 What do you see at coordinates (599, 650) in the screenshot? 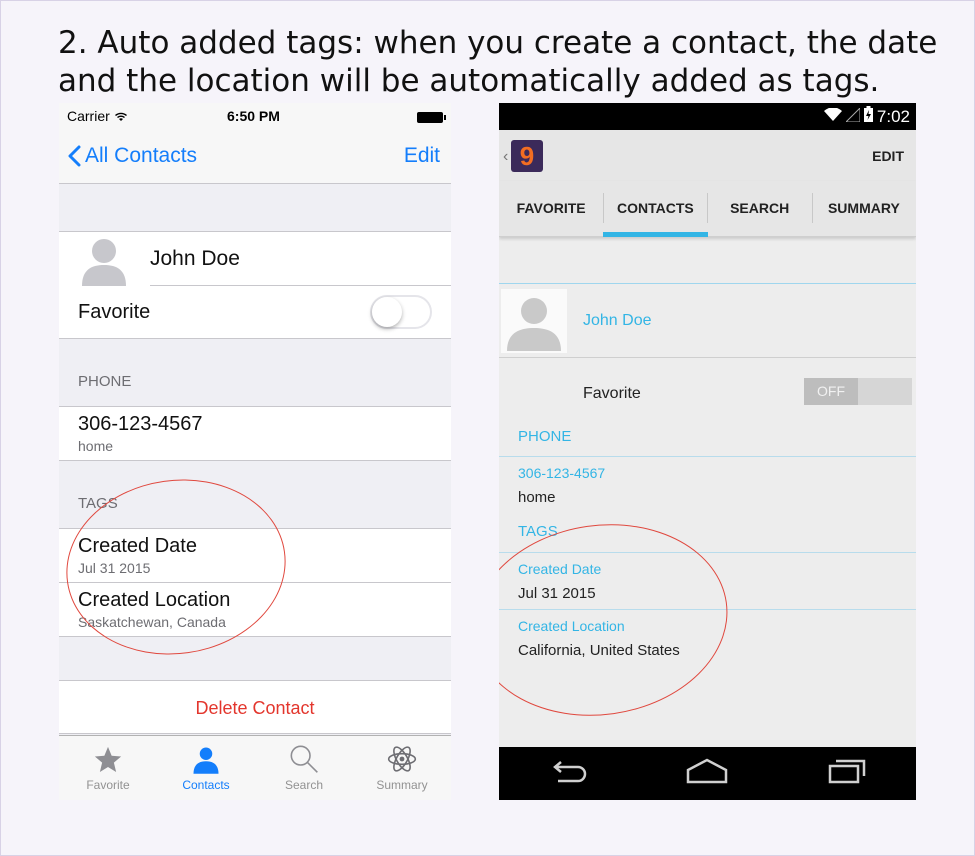
I see `tag-value: California, United States` at bounding box center [599, 650].